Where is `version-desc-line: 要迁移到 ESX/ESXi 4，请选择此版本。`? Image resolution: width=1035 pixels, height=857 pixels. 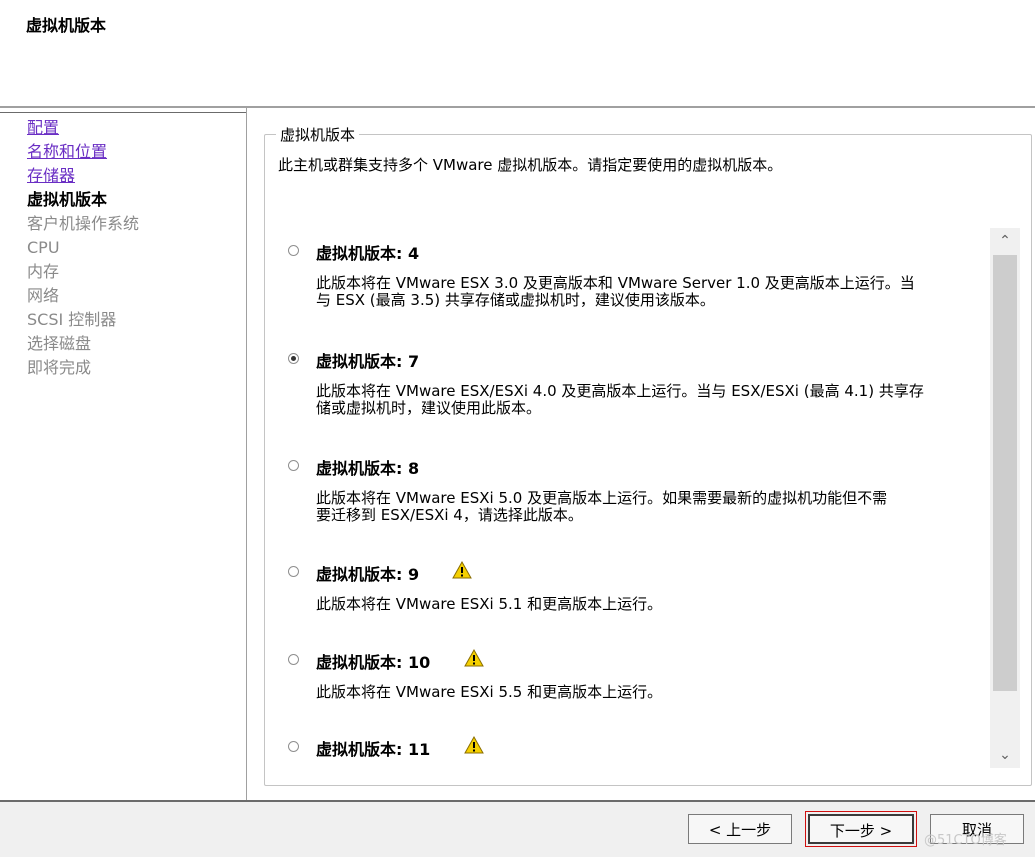 version-desc-line: 要迁移到 ESX/ESXi 4，请选择此版本。 is located at coordinates (449, 515).